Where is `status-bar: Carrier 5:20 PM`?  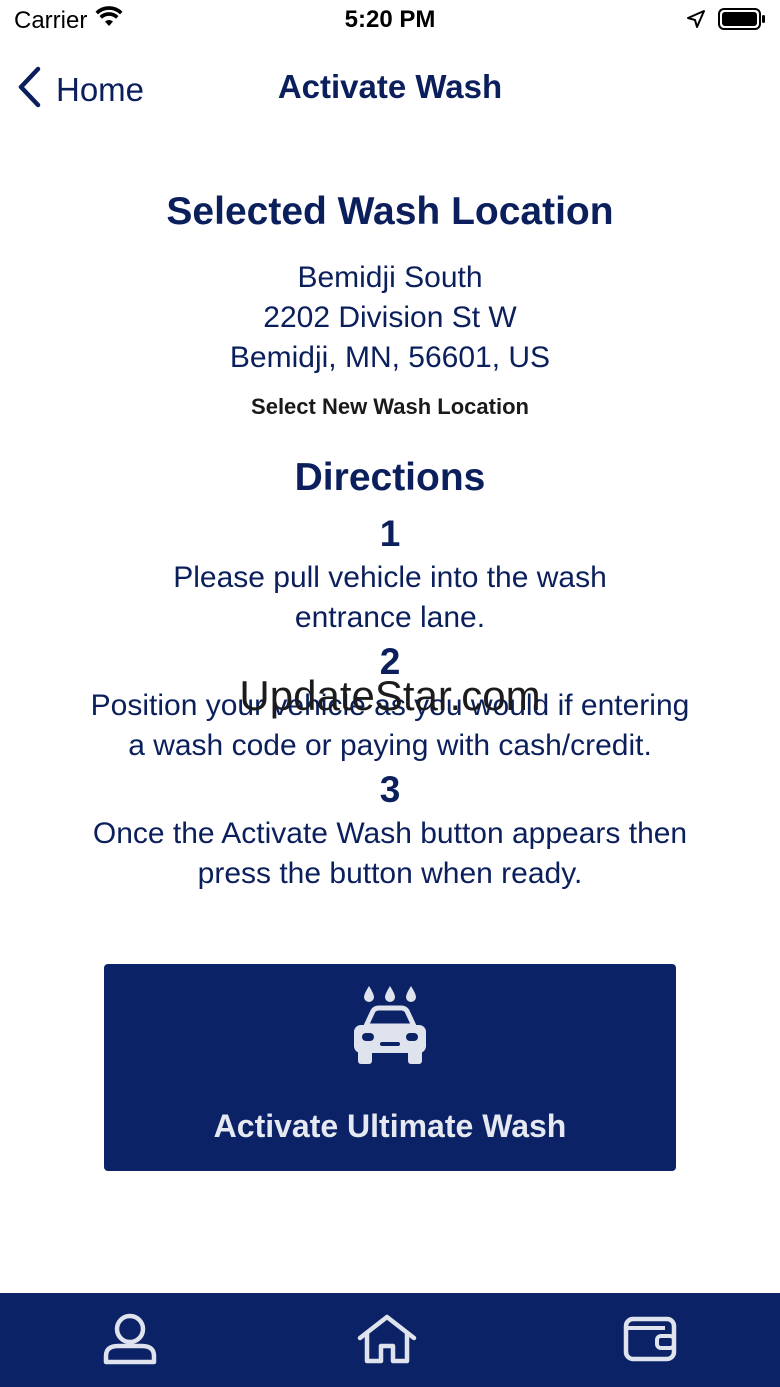 status-bar: Carrier 5:20 PM is located at coordinates (390, 22).